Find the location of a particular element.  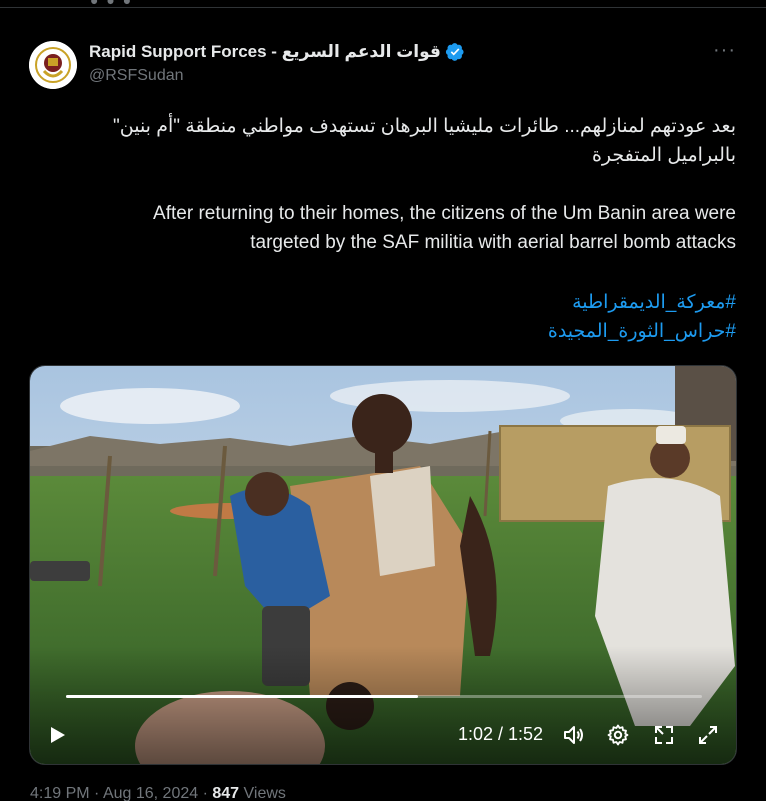

tweet-time: 4:19 PM is located at coordinates (60, 793).